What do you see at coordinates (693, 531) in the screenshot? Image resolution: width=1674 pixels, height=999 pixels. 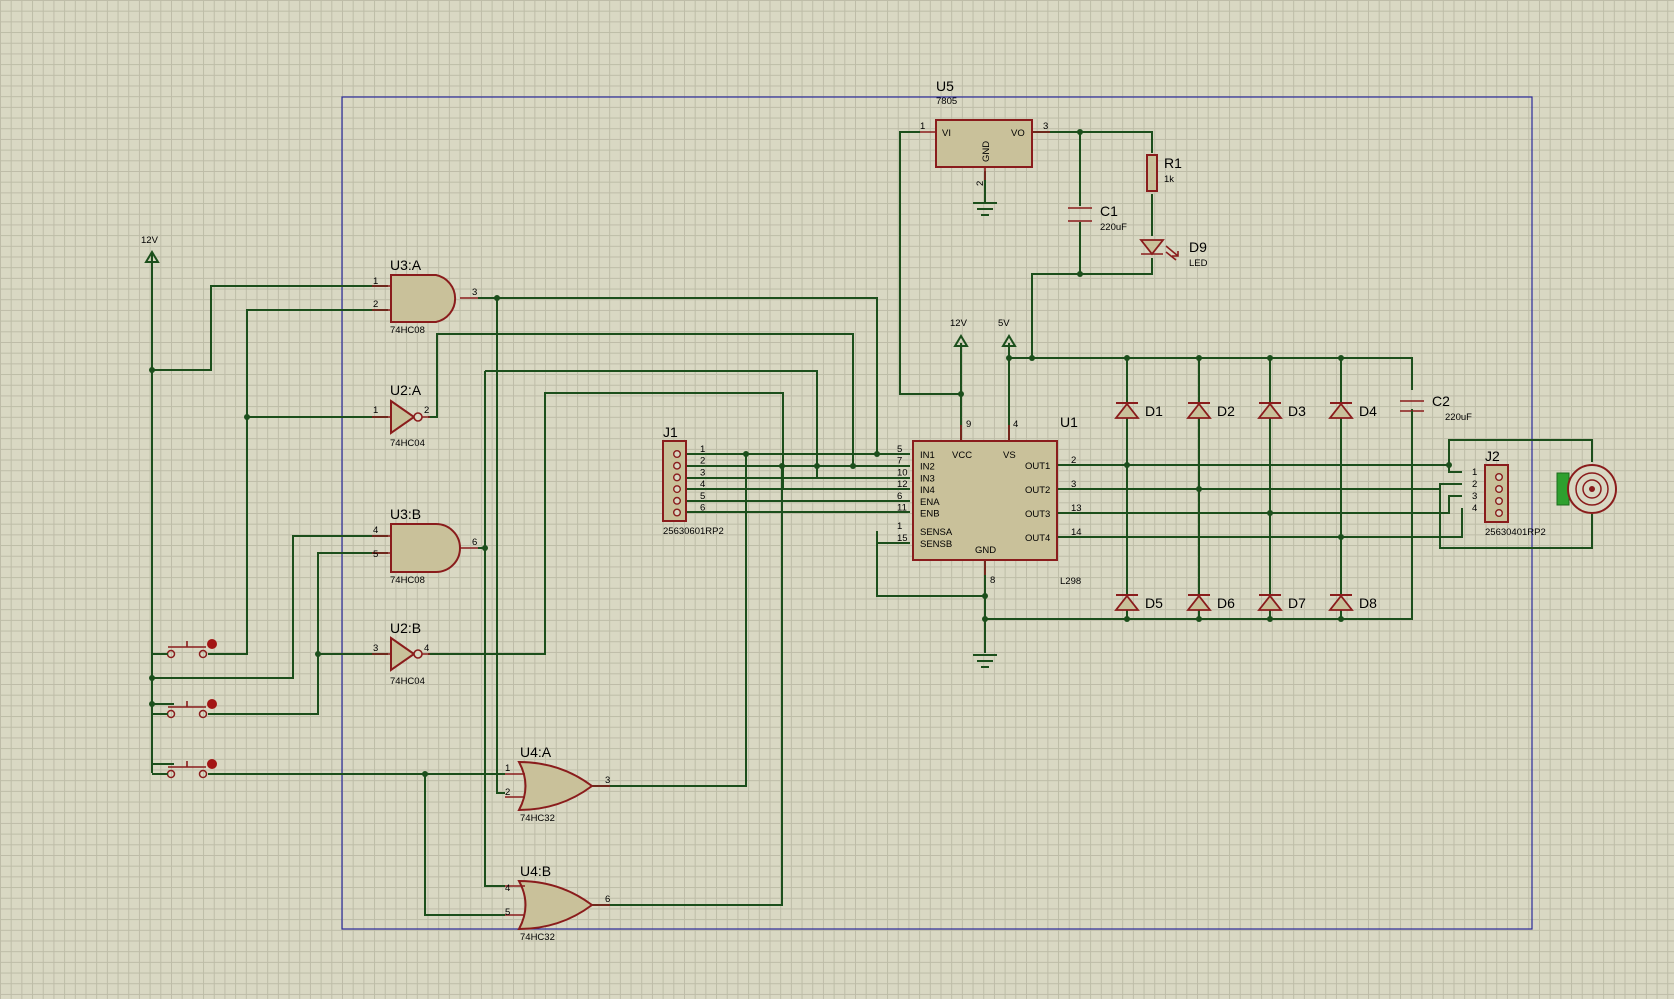 I see `j1-value: 25630601RP2` at bounding box center [693, 531].